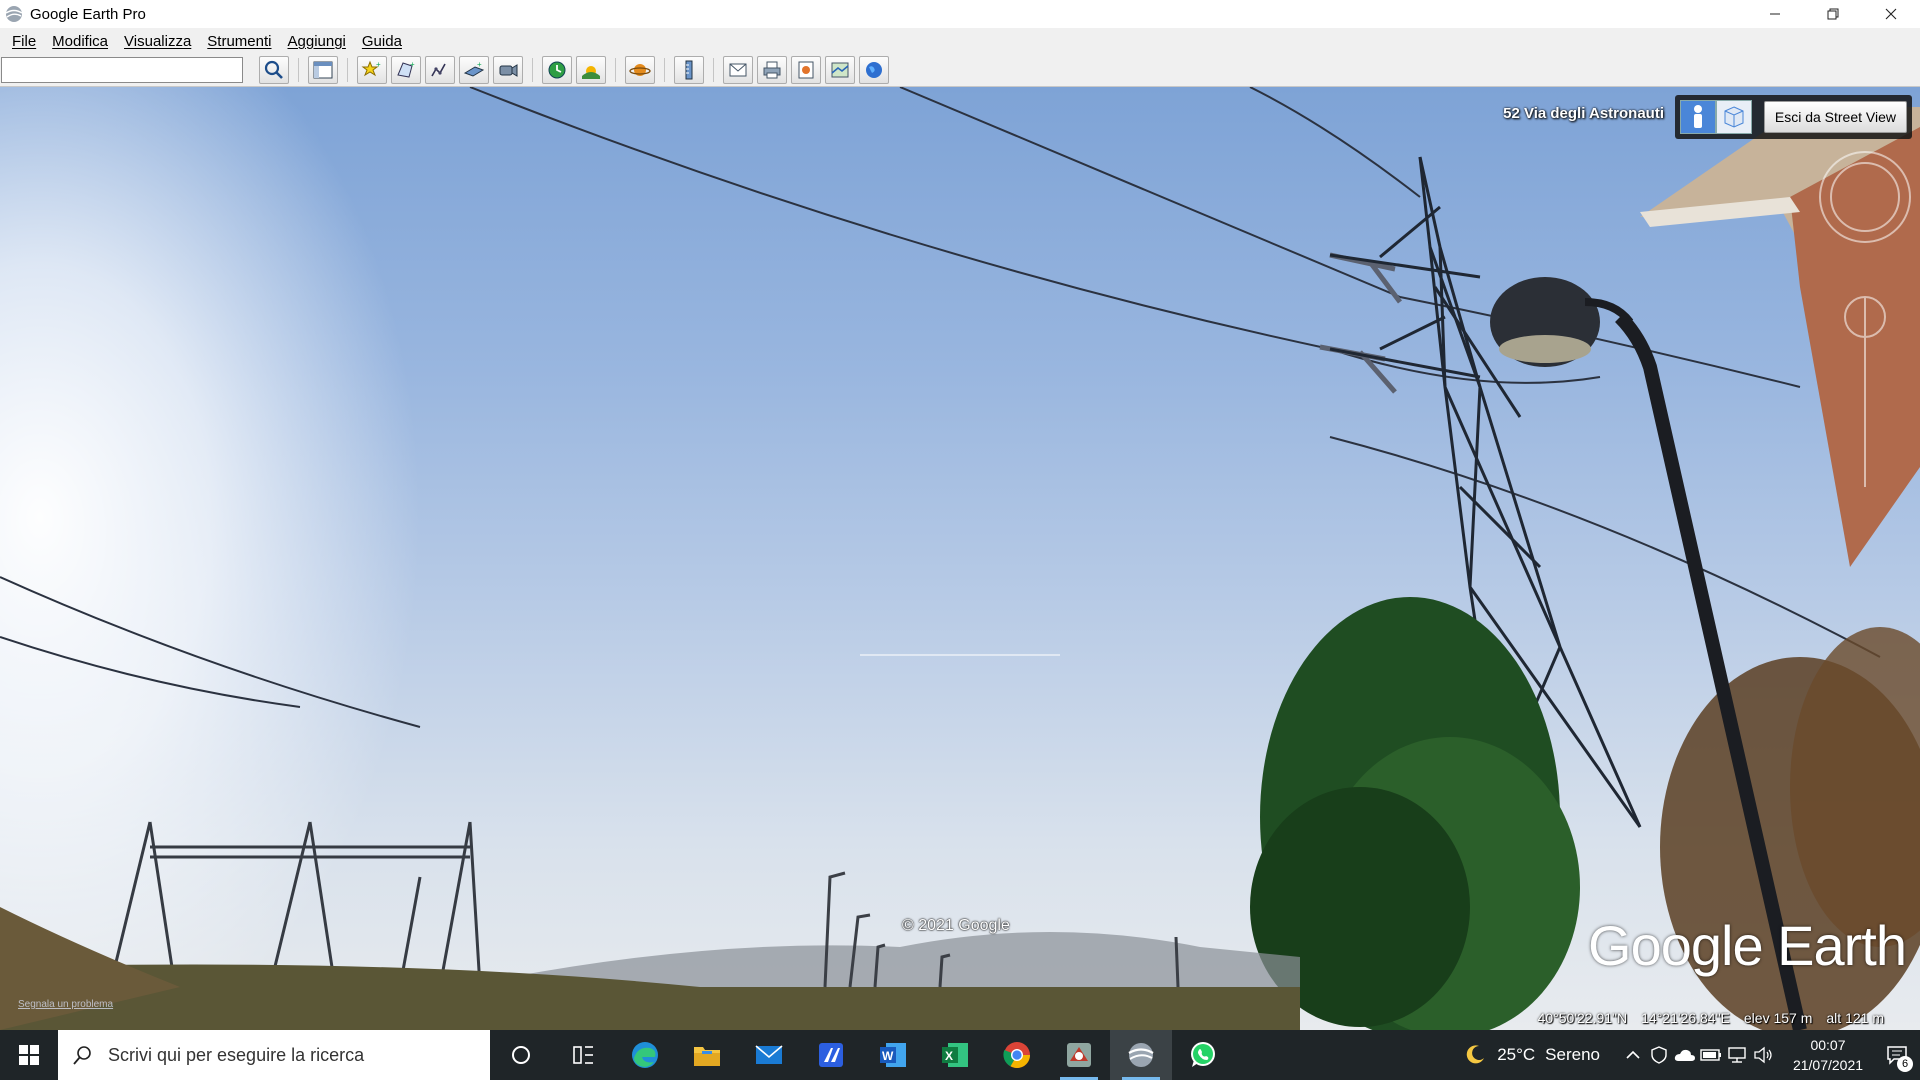 Image resolution: width=1920 pixels, height=1080 pixels. Describe the element at coordinates (772, 70) in the screenshot. I see `print-button` at that location.